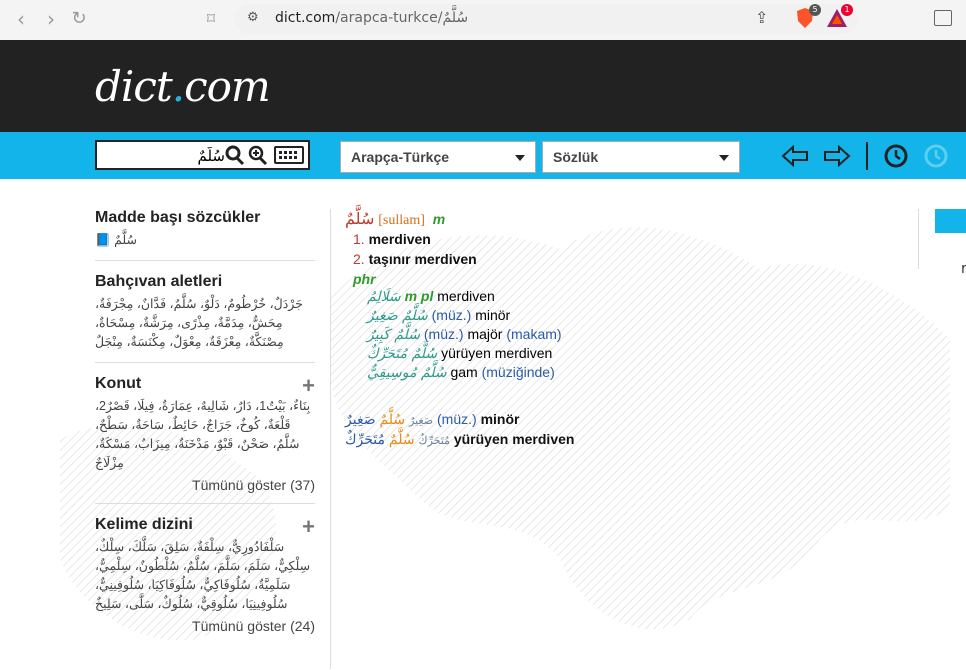 This screenshot has width=966, height=670. Describe the element at coordinates (401, 220) in the screenshot. I see `entry-transcription: [sullam]` at that location.